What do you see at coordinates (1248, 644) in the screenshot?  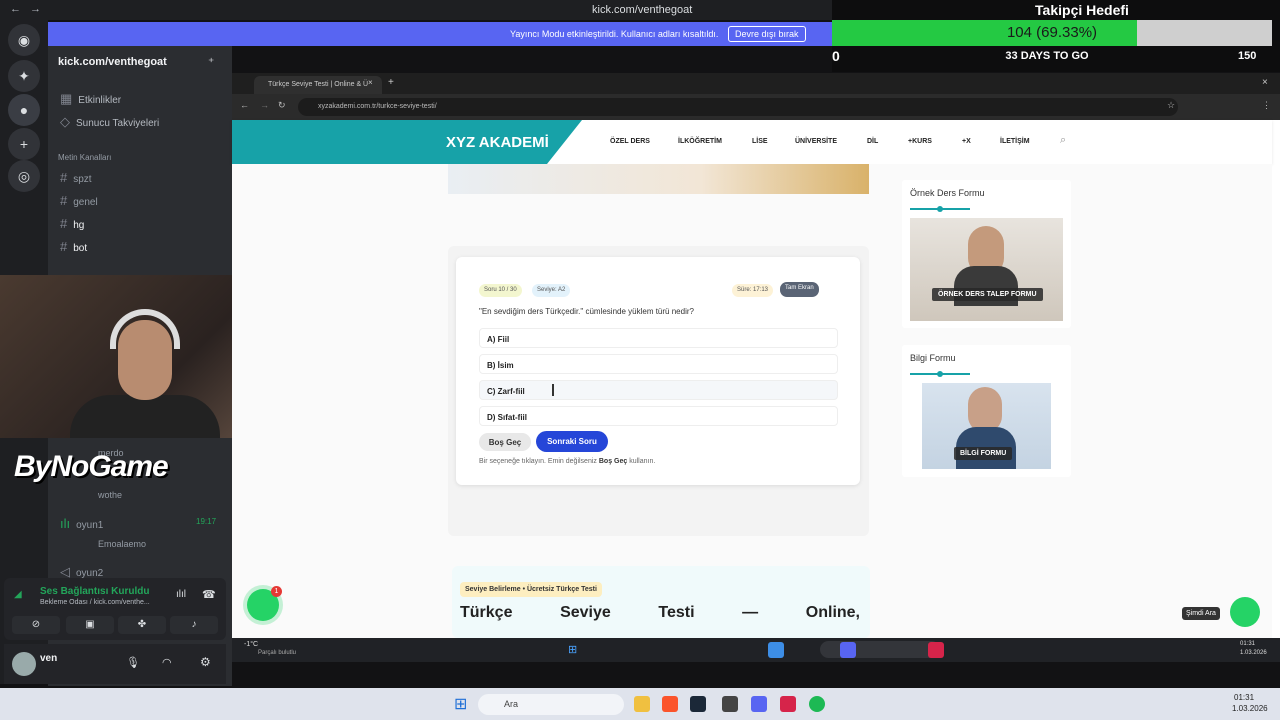 I see `vm-clock: 01:31` at bounding box center [1248, 644].